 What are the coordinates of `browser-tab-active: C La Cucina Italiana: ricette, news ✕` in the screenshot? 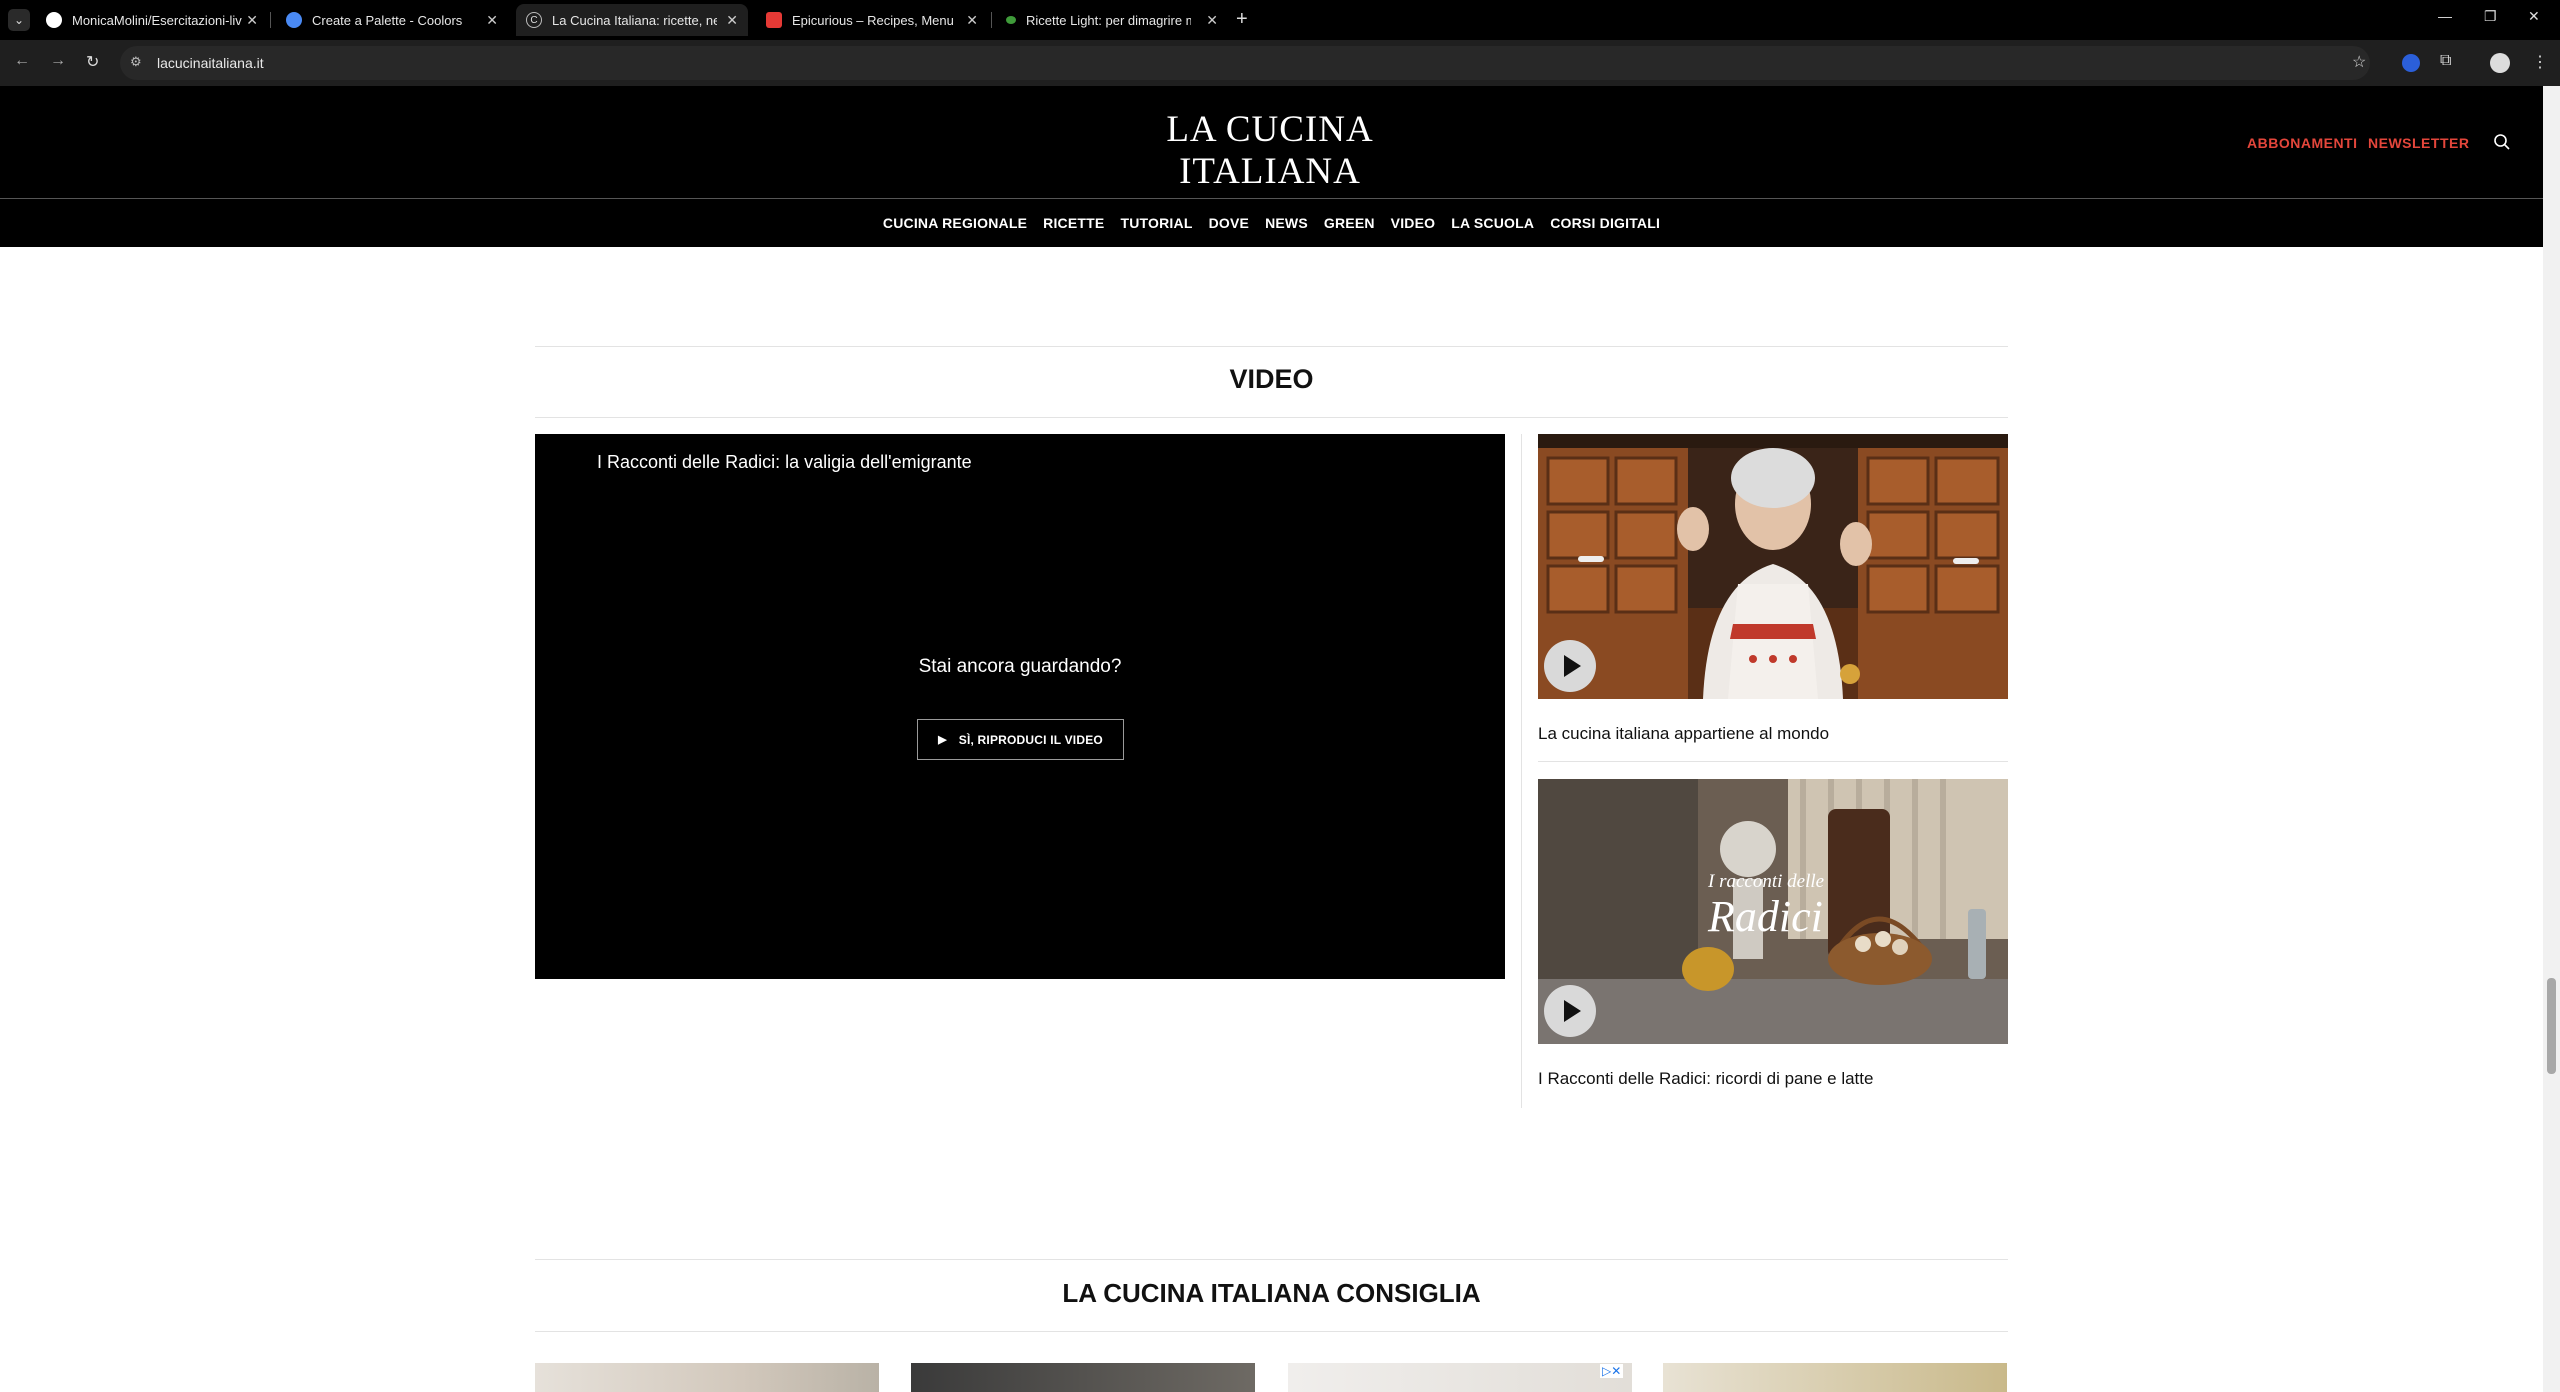 It's located at (632, 20).